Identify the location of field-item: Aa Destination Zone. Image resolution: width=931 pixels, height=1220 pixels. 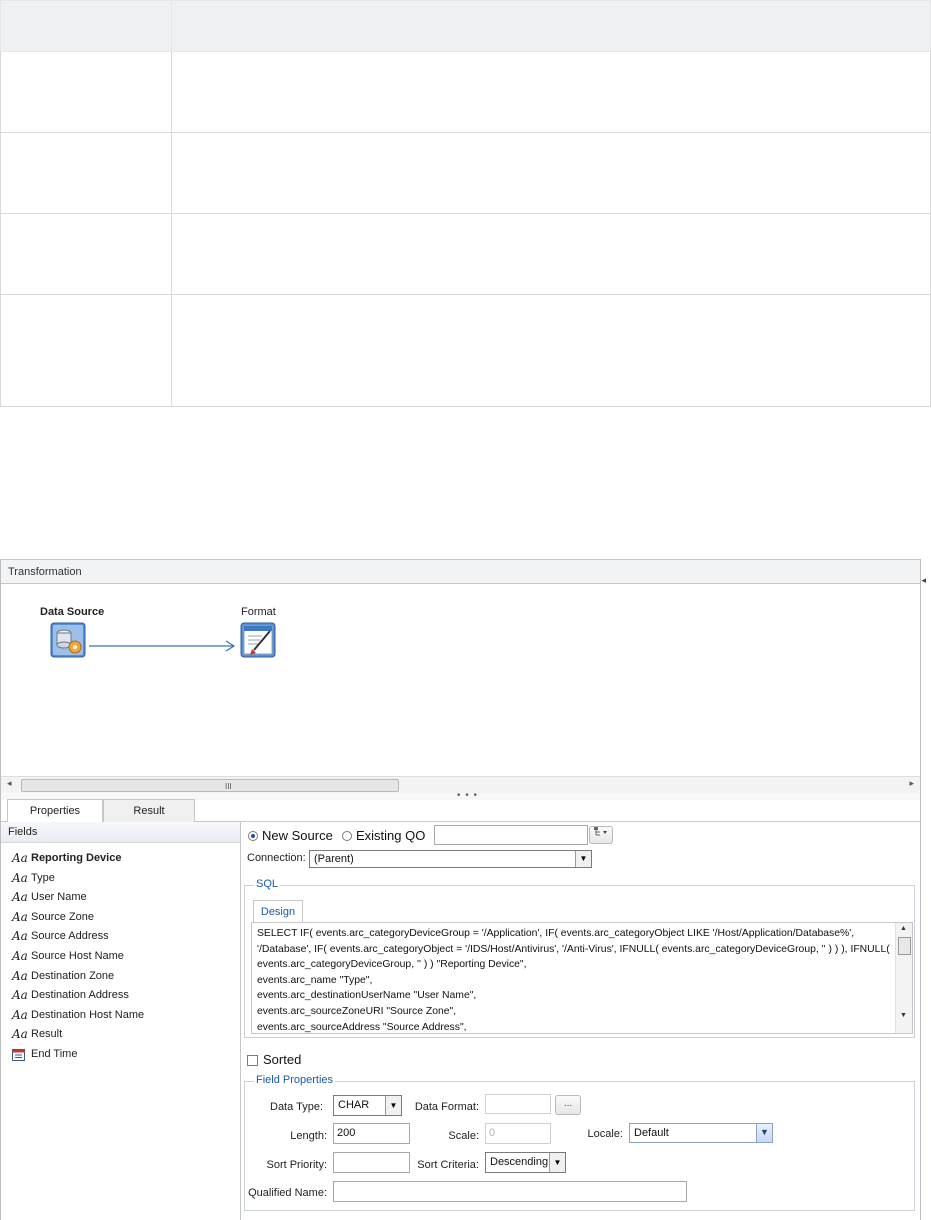
(120, 977).